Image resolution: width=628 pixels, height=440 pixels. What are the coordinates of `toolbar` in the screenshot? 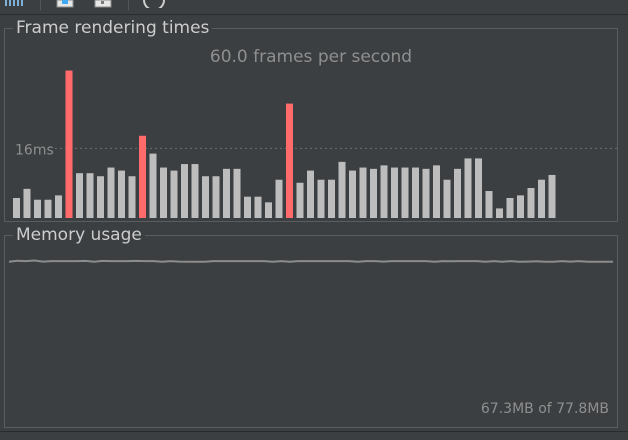 It's located at (314, 7).